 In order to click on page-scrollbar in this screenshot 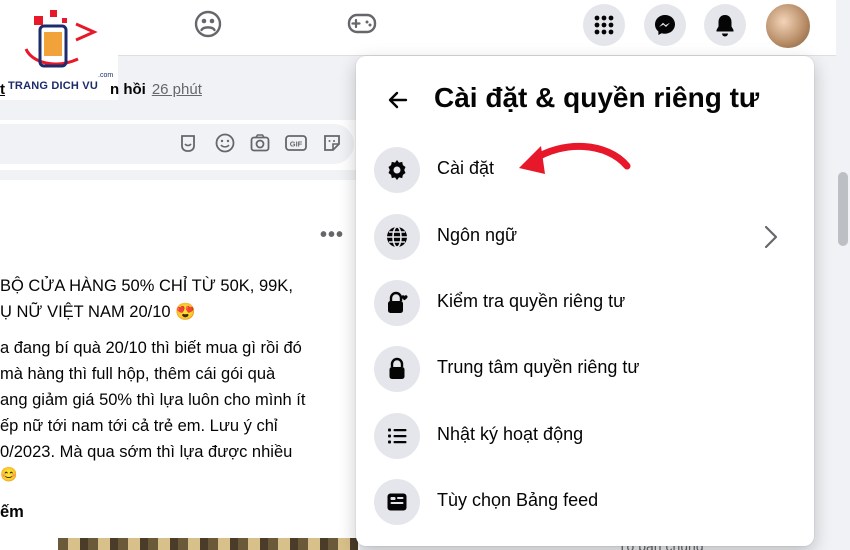, I will do `click(843, 275)`.